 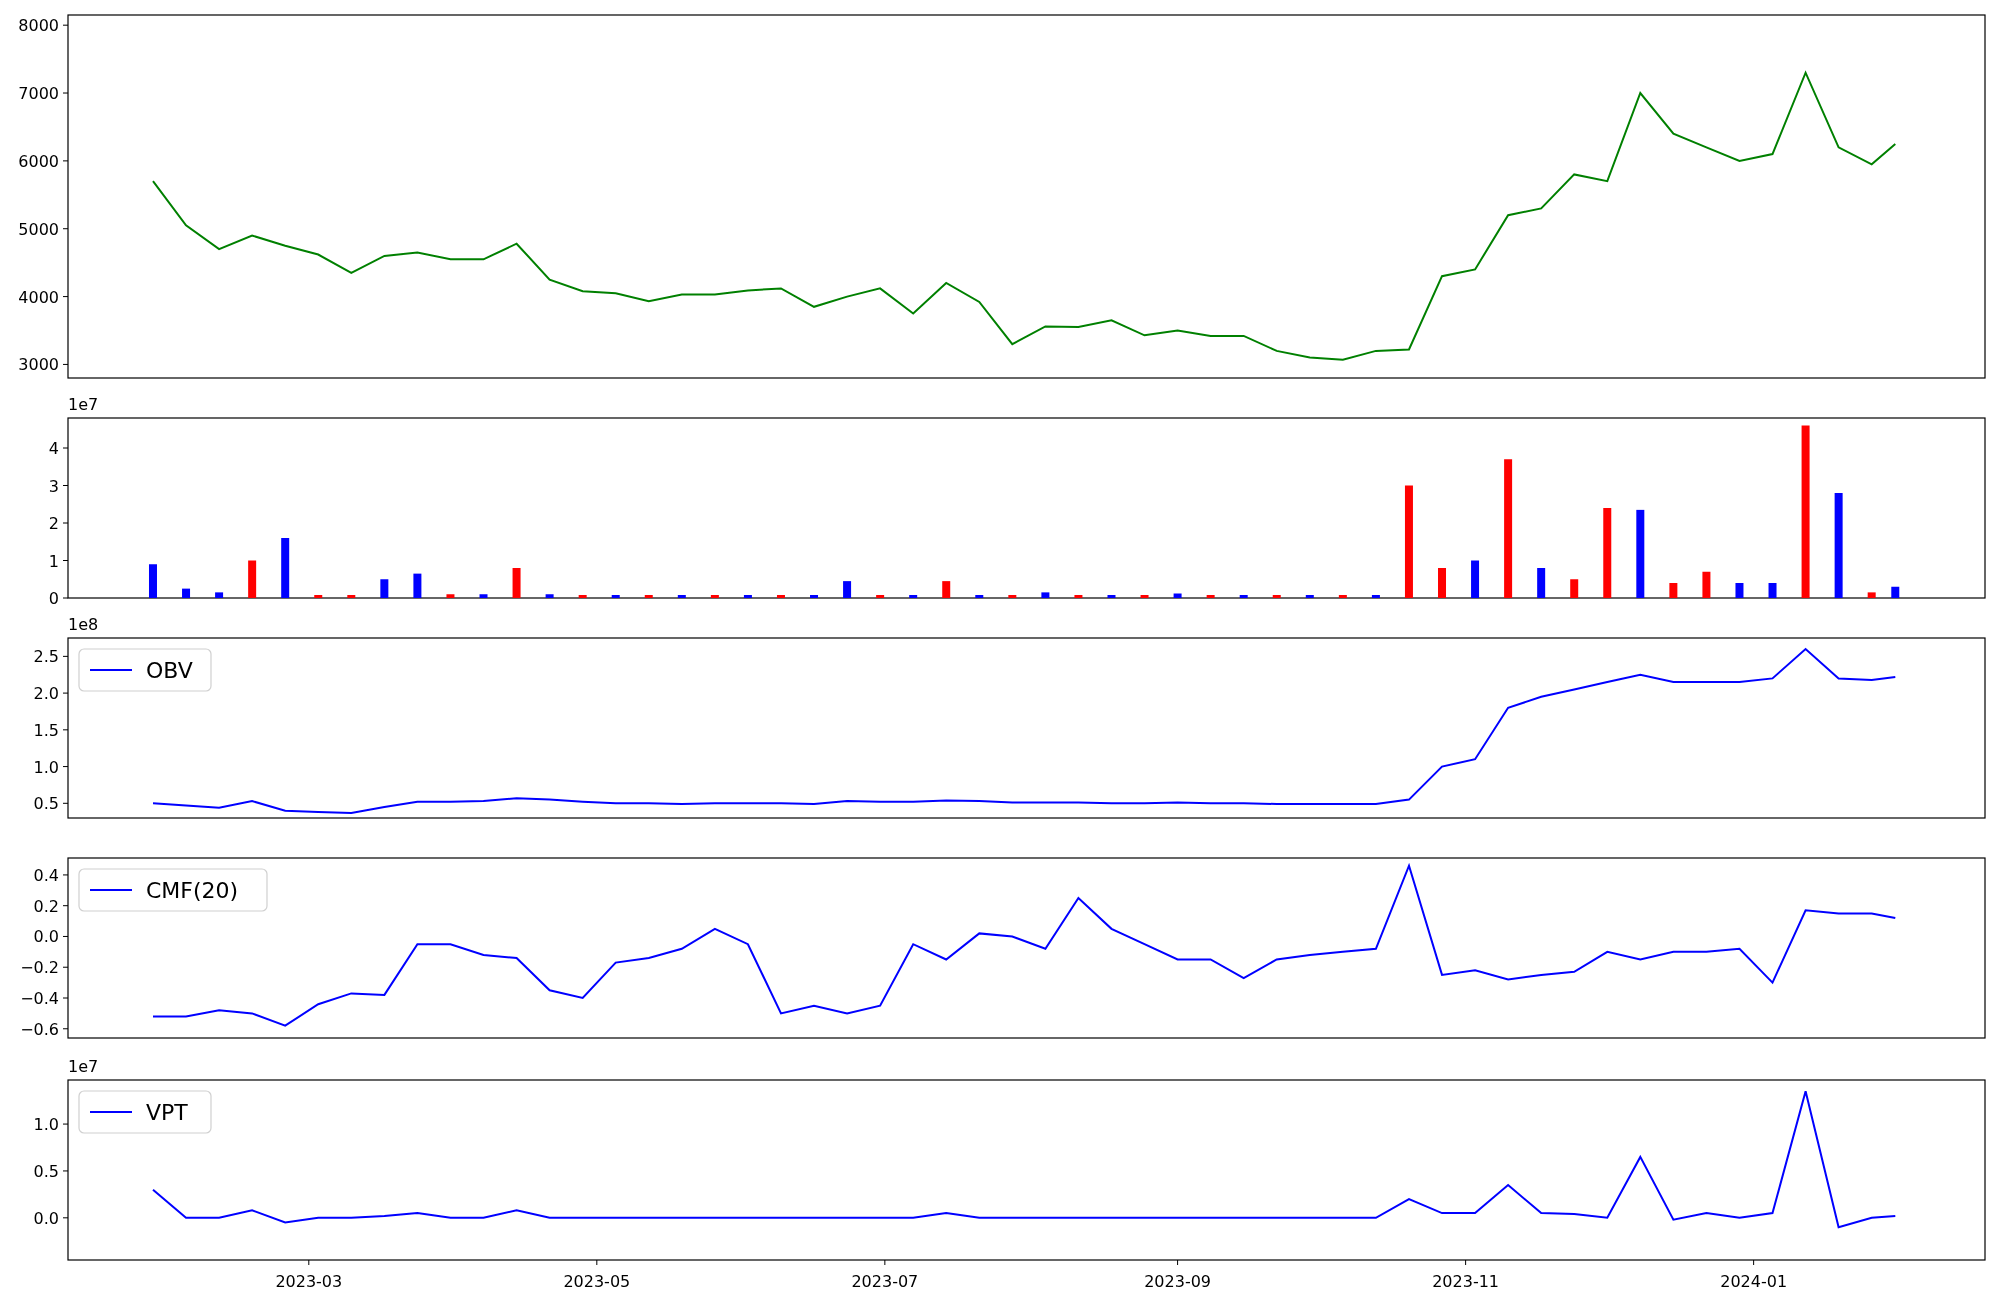 I want to click on tick-label: 0, so click(x=53, y=598).